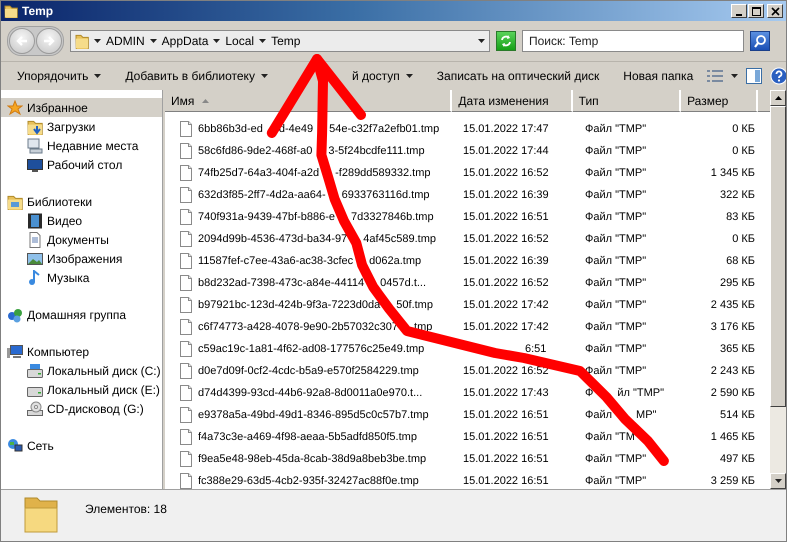 The height and width of the screenshot is (542, 787). What do you see at coordinates (81, 370) in the screenshot?
I see `sidebar-item: Локальный диск (C:)` at bounding box center [81, 370].